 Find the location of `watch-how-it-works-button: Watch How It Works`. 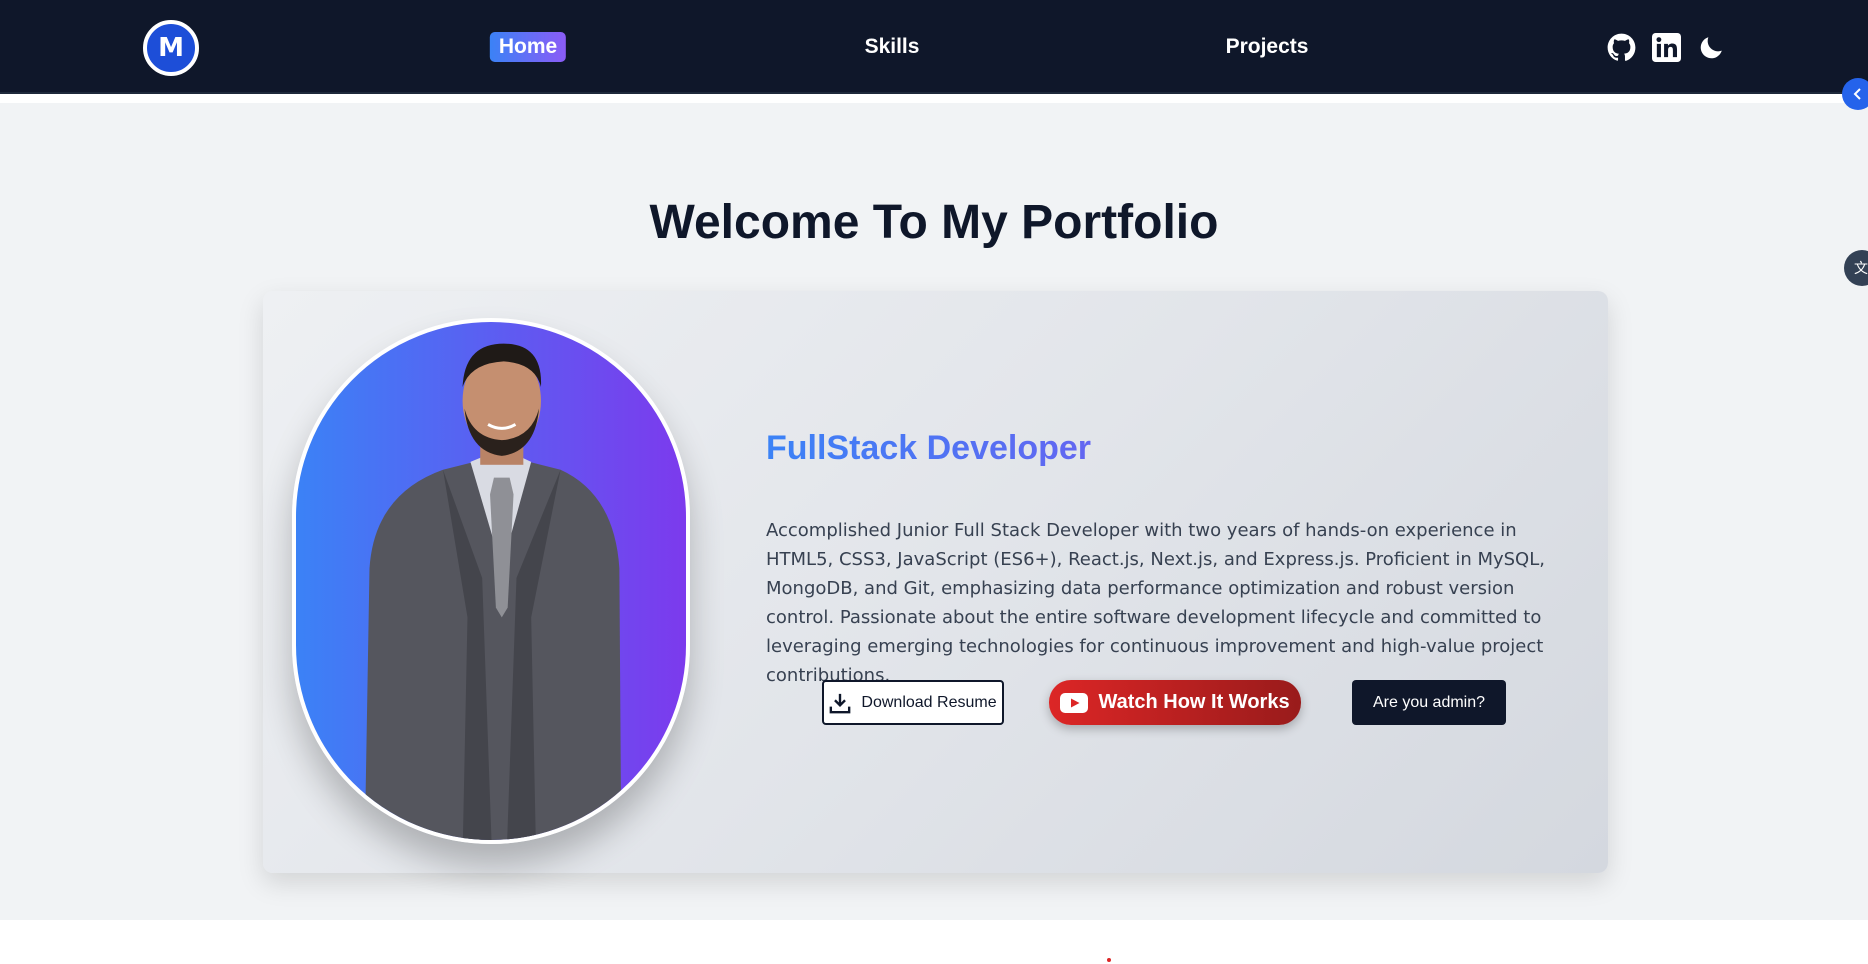

watch-how-it-works-button: Watch How It Works is located at coordinates (1175, 702).